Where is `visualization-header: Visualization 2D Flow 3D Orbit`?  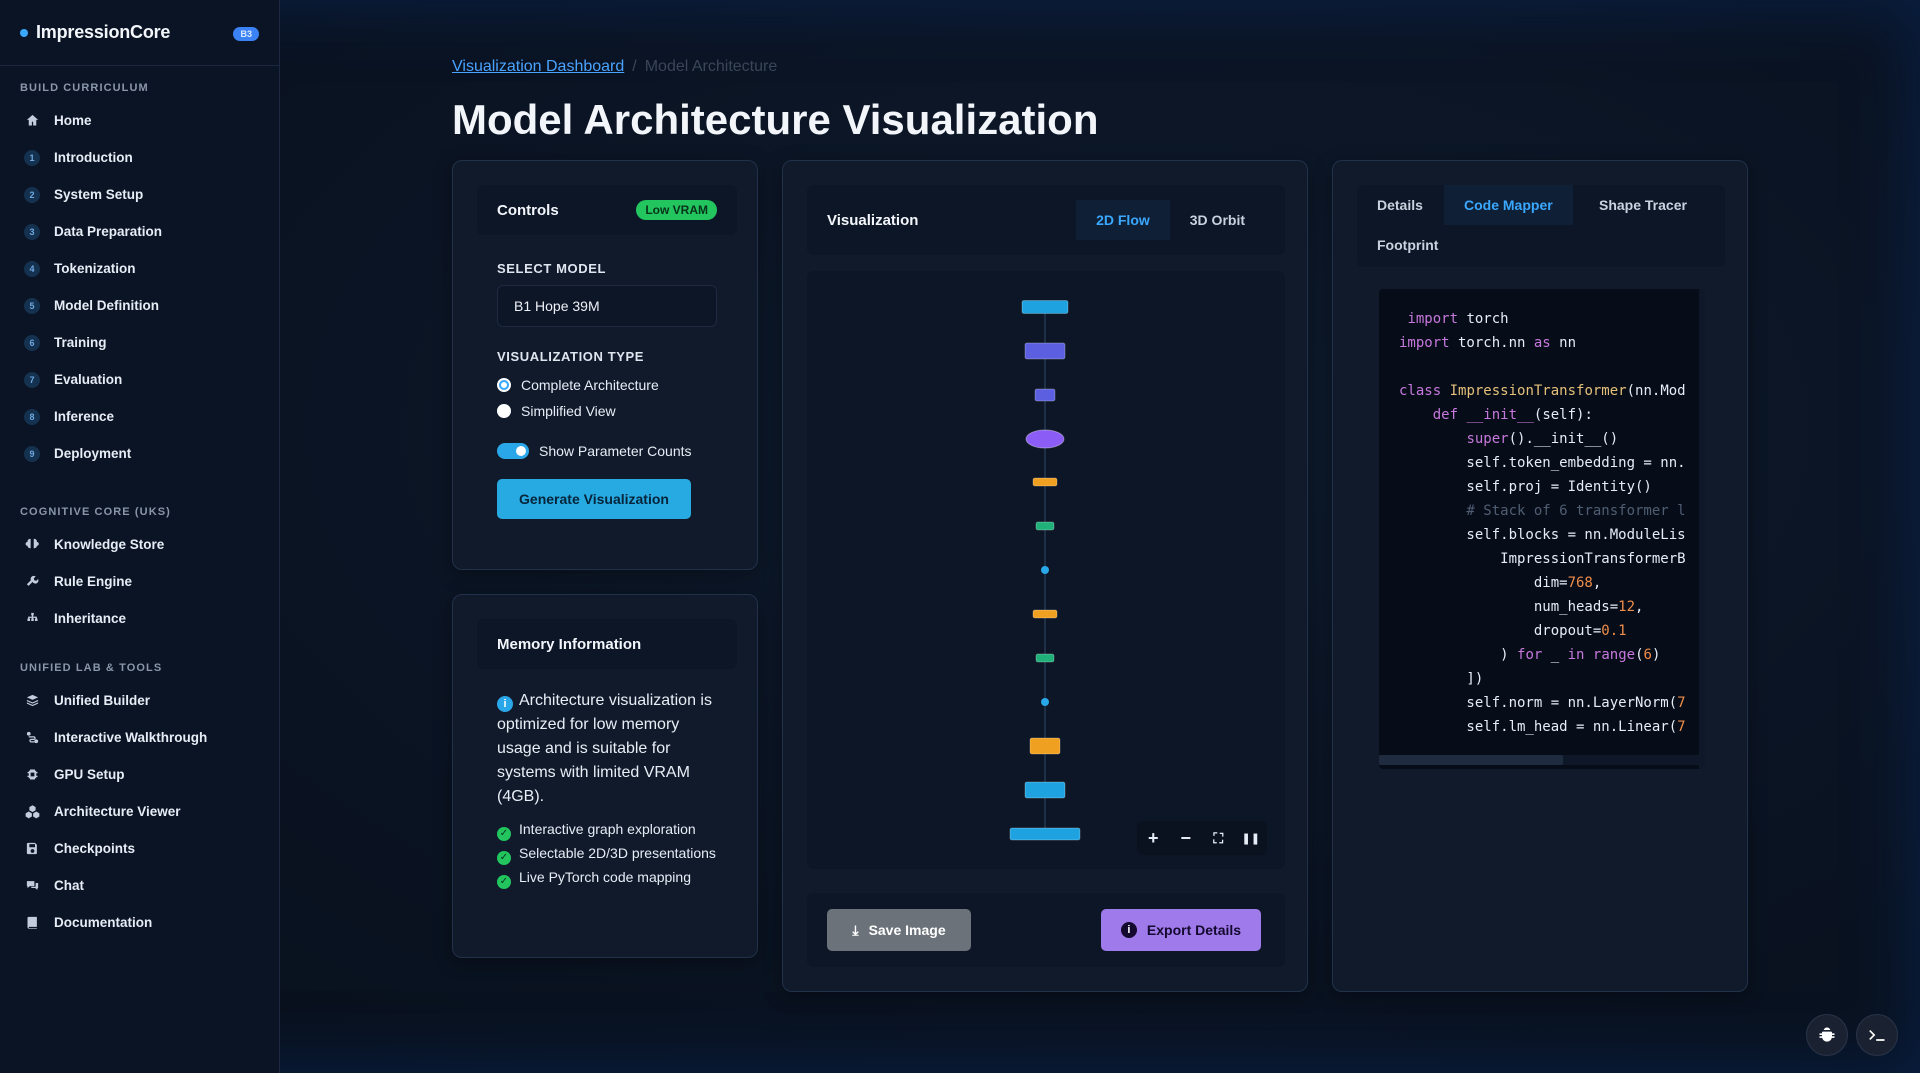 visualization-header: Visualization 2D Flow 3D Orbit is located at coordinates (1046, 220).